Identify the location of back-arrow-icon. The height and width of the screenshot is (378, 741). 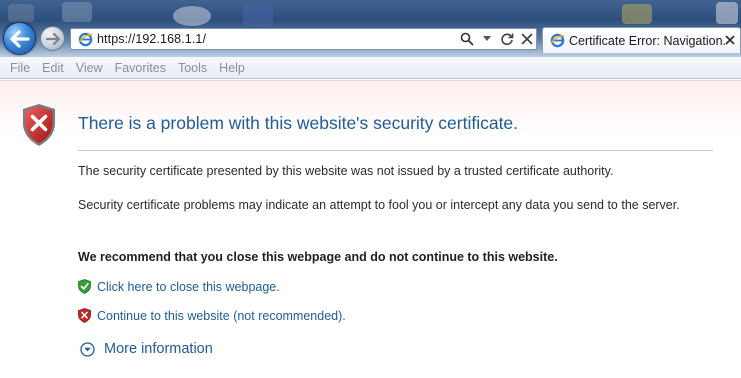
(19, 38).